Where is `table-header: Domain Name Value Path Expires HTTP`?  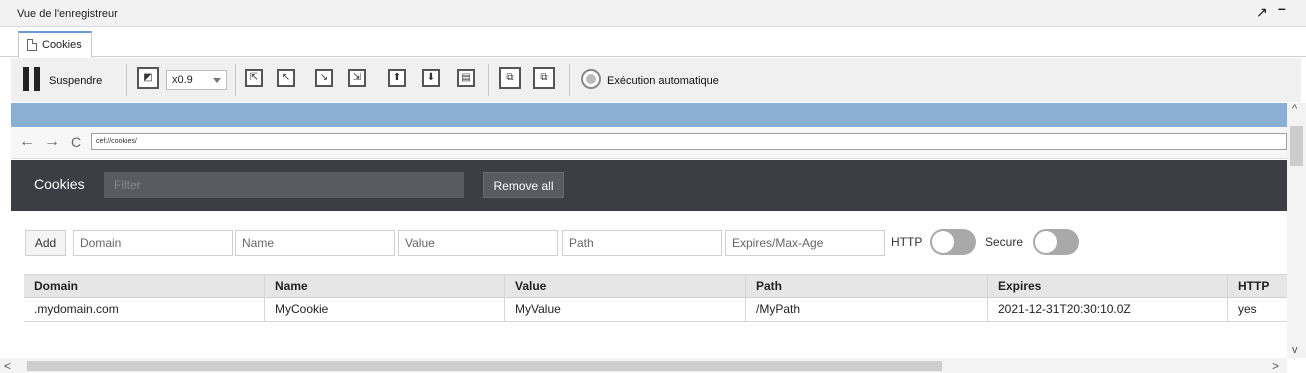 table-header: Domain Name Value Path Expires HTTP is located at coordinates (655, 286).